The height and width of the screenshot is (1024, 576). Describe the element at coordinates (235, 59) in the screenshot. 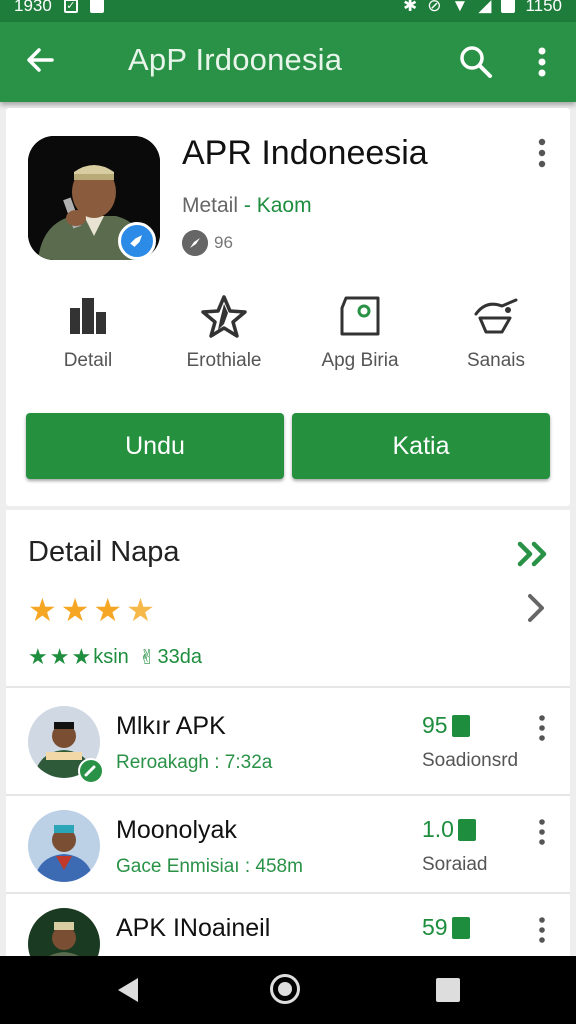

I see `app-bar-title: ApP Irdoonesia` at that location.